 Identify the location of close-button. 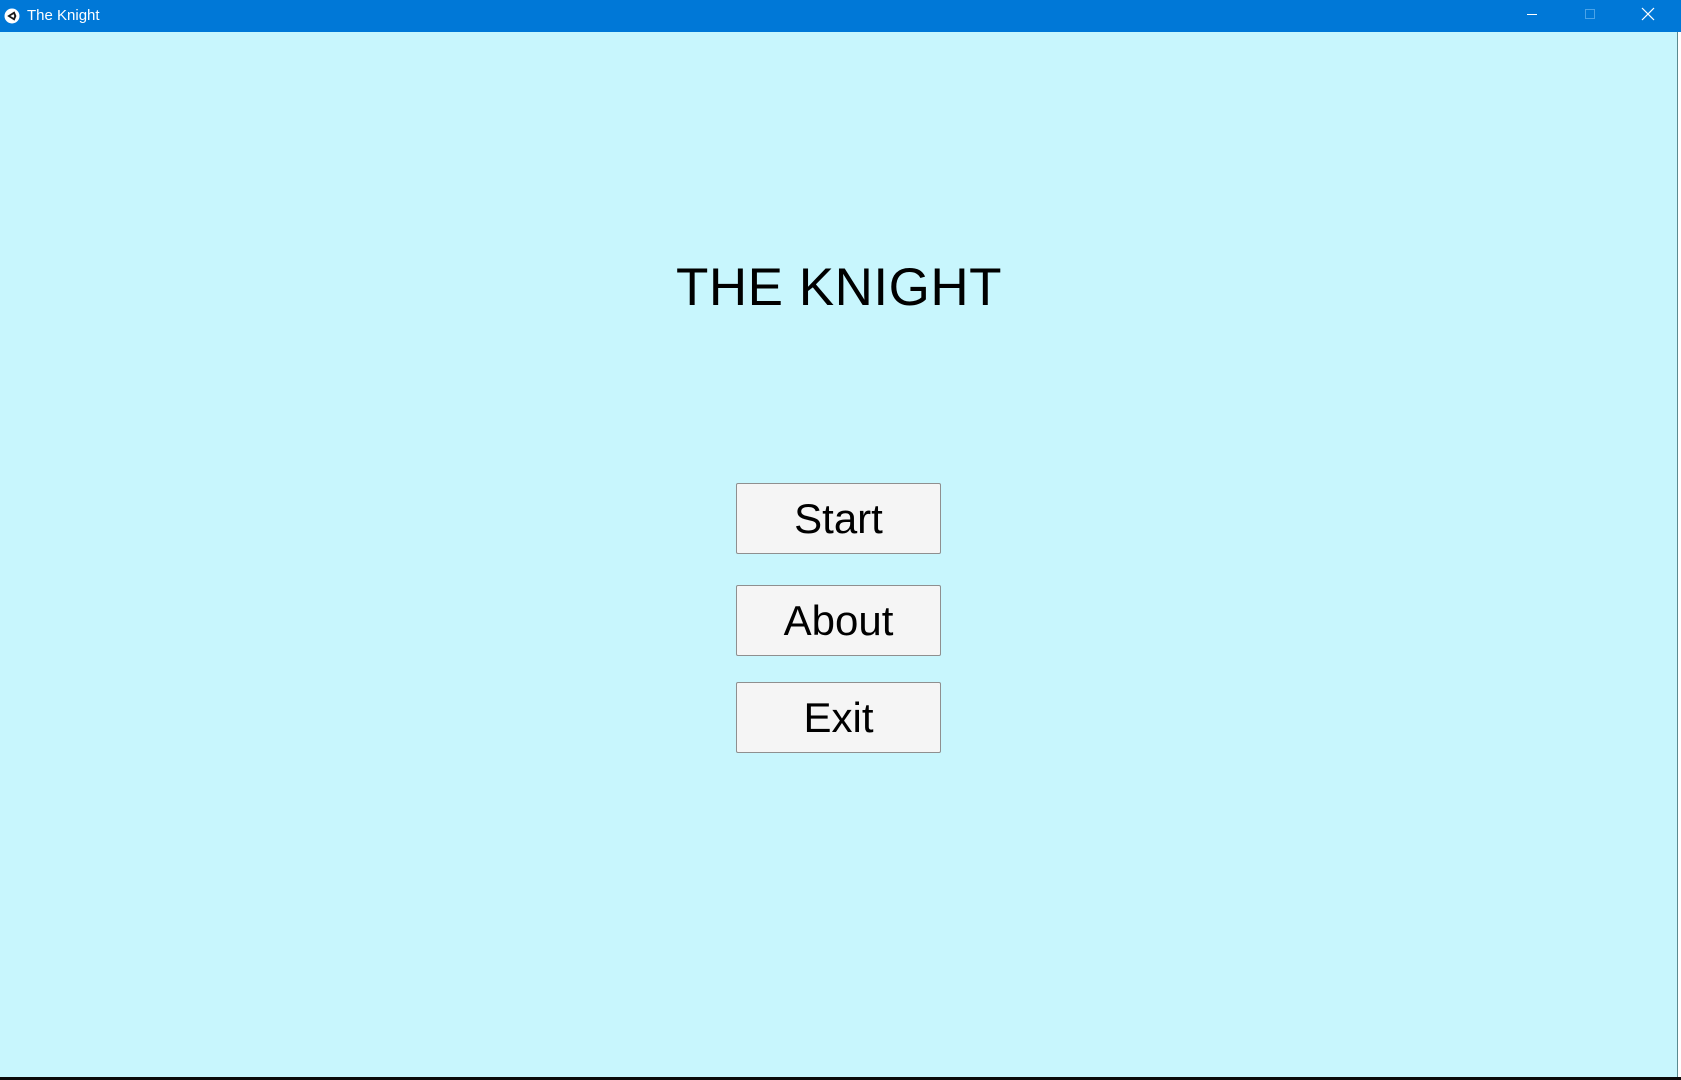
(1648, 16).